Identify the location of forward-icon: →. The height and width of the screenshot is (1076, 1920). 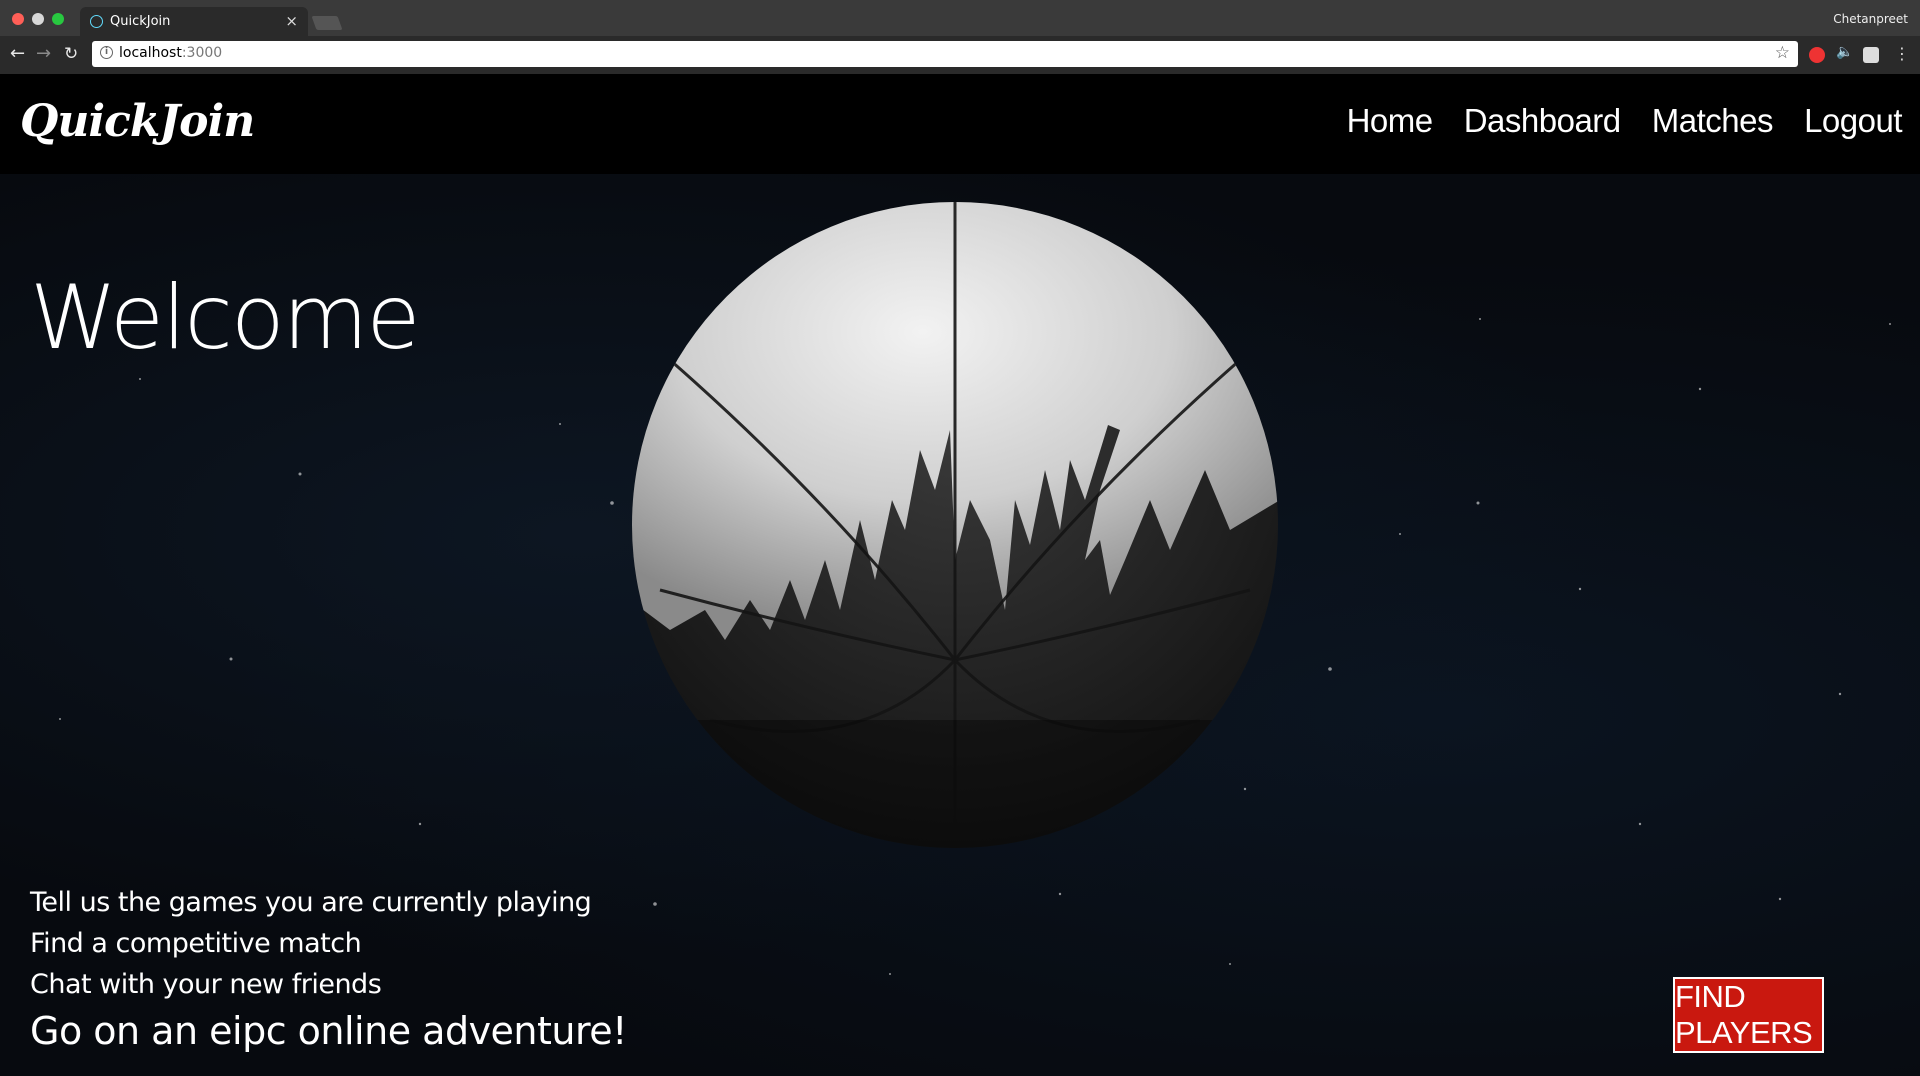
(43, 54).